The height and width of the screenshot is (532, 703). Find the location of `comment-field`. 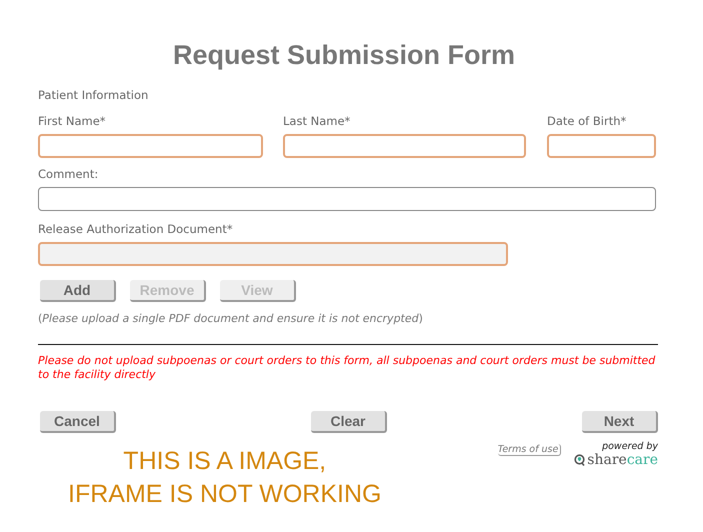

comment-field is located at coordinates (347, 199).